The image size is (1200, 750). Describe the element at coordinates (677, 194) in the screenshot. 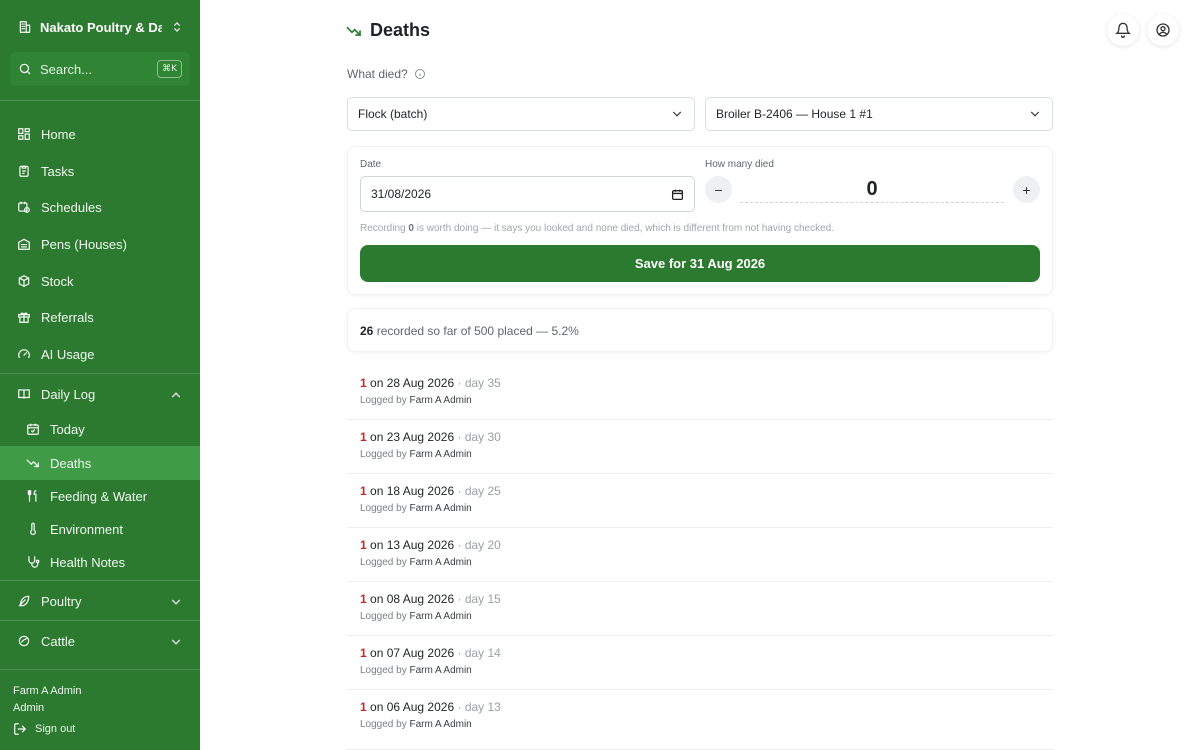

I see `calendar-icon` at that location.